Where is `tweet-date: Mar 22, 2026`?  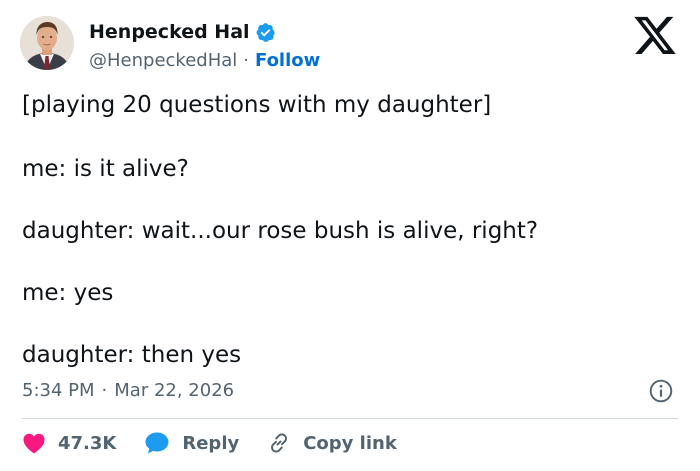
tweet-date: Mar 22, 2026 is located at coordinates (174, 390).